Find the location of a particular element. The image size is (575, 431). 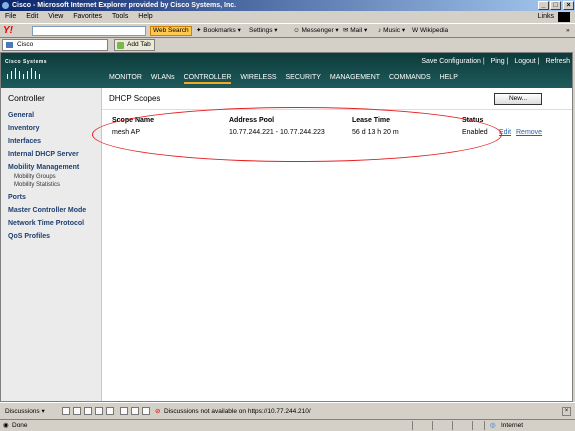

page-done-icon: ◉ is located at coordinates (6, 425).